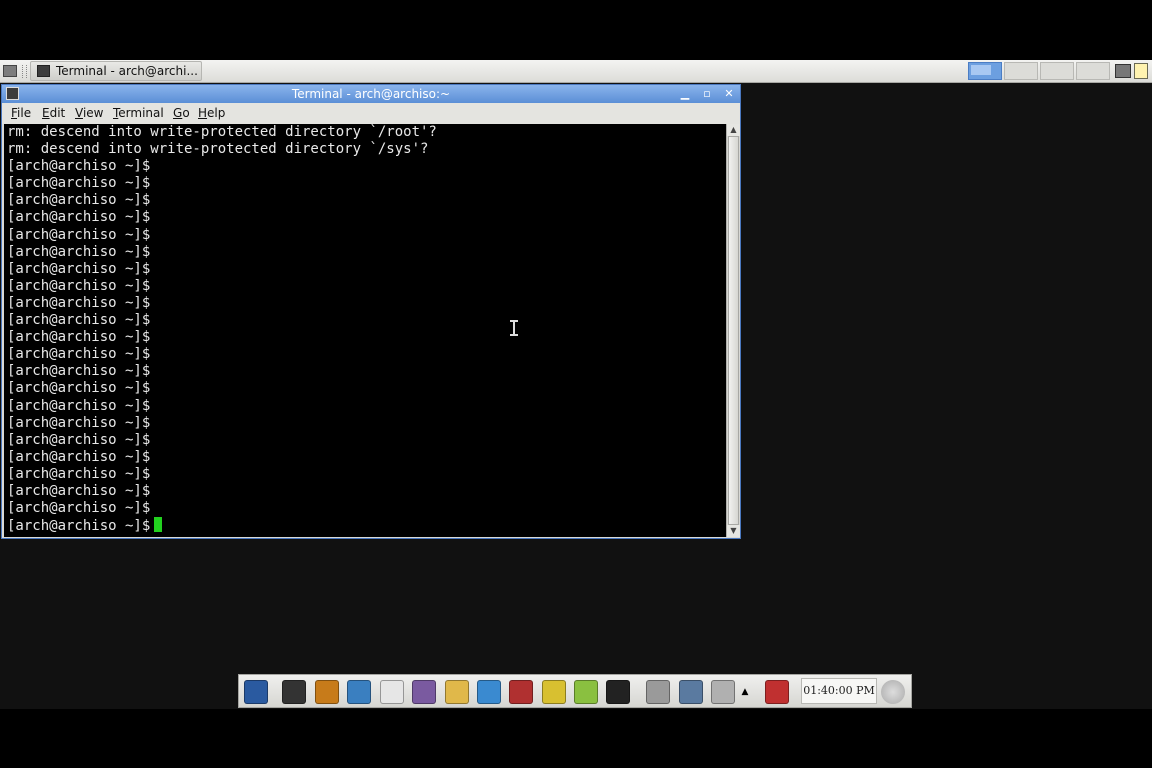  What do you see at coordinates (1141, 71) in the screenshot?
I see `clipboard-icon` at bounding box center [1141, 71].